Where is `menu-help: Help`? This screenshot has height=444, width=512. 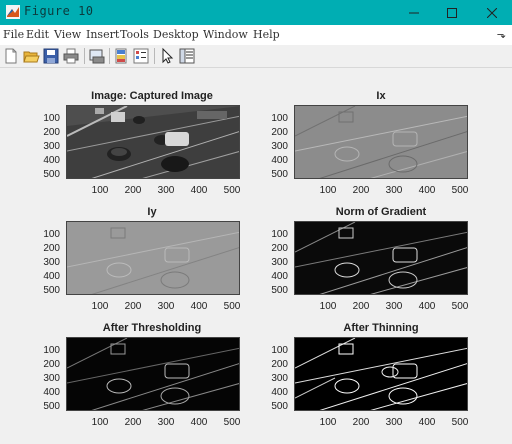
menu-help: Help is located at coordinates (266, 34).